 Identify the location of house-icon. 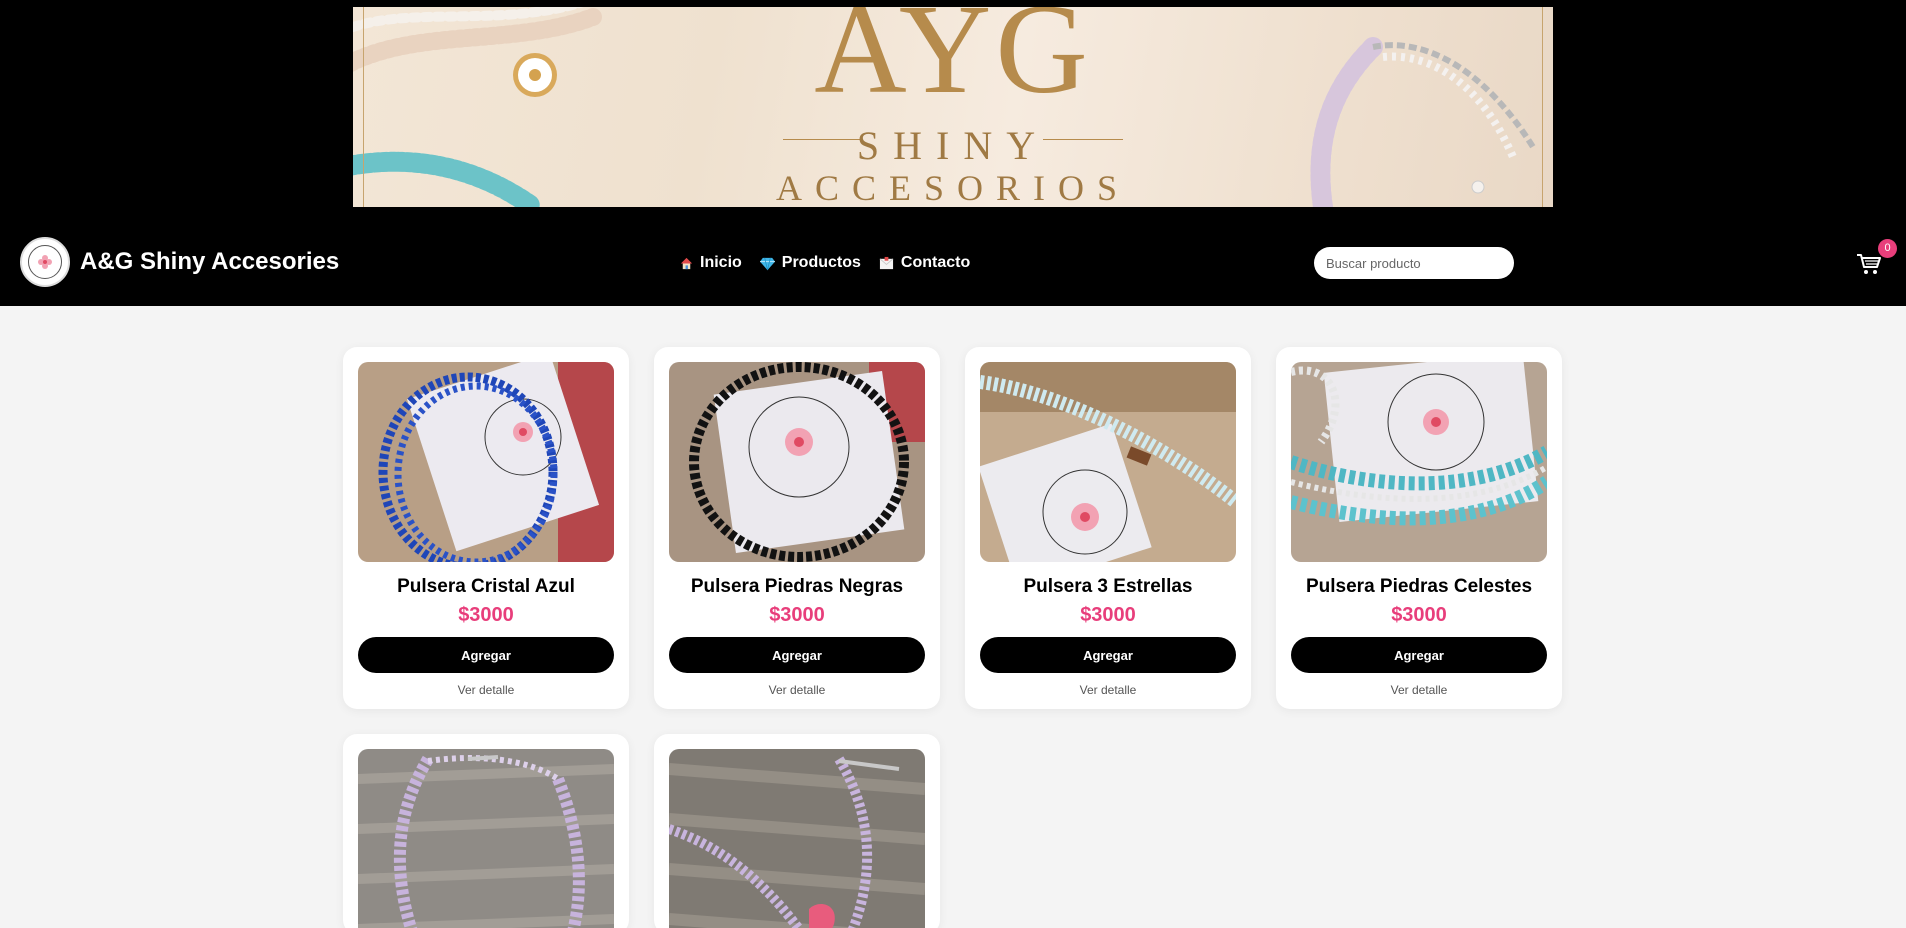
(686, 263).